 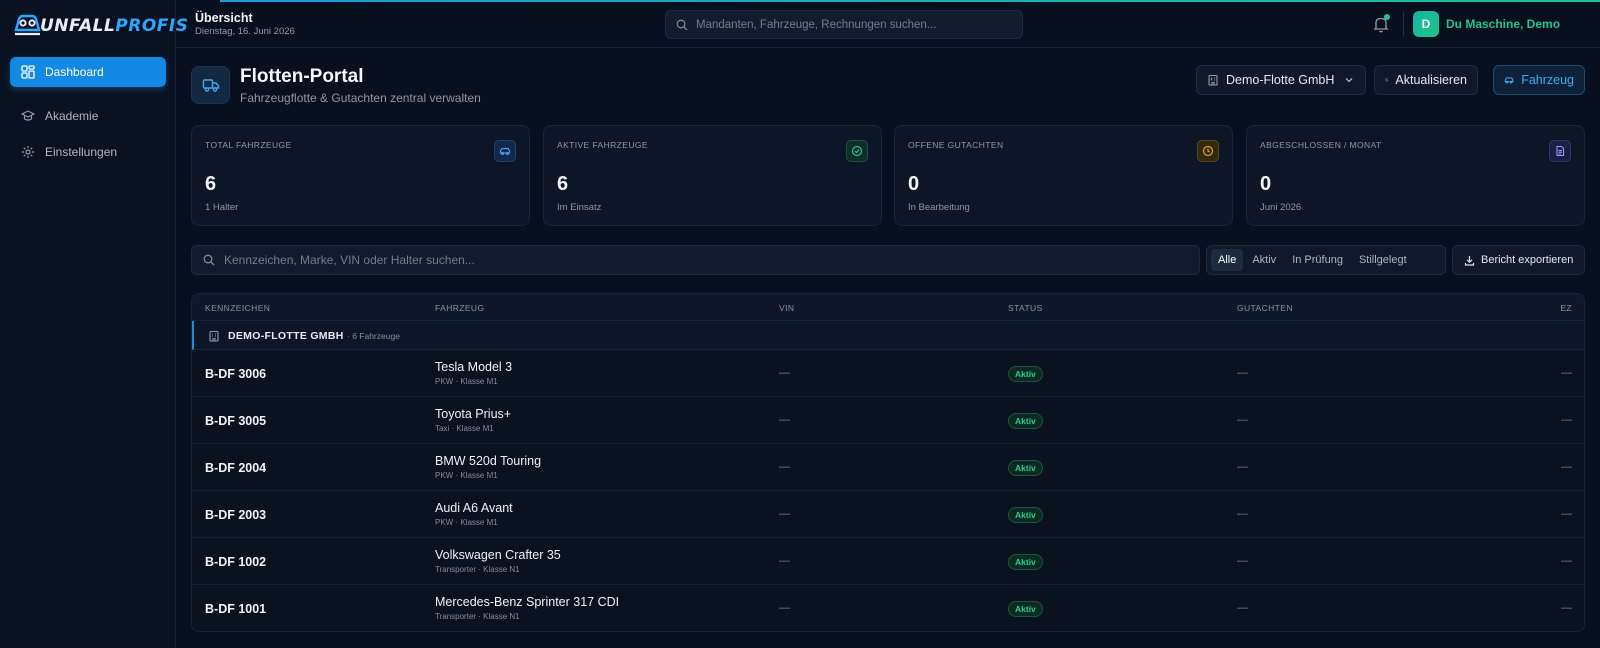 I want to click on refresh-icon, so click(x=1387, y=80).